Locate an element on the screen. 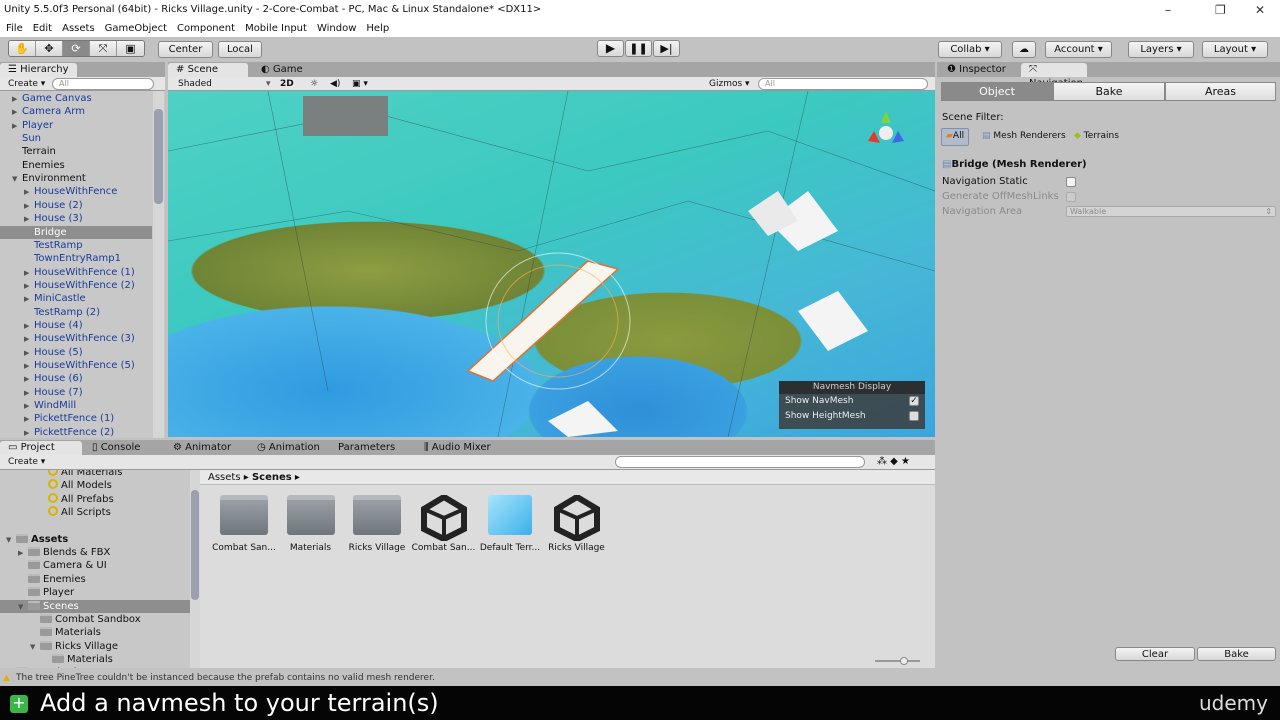 This screenshot has width=1280, height=720. menu-gameobject: GameObject is located at coordinates (136, 28).